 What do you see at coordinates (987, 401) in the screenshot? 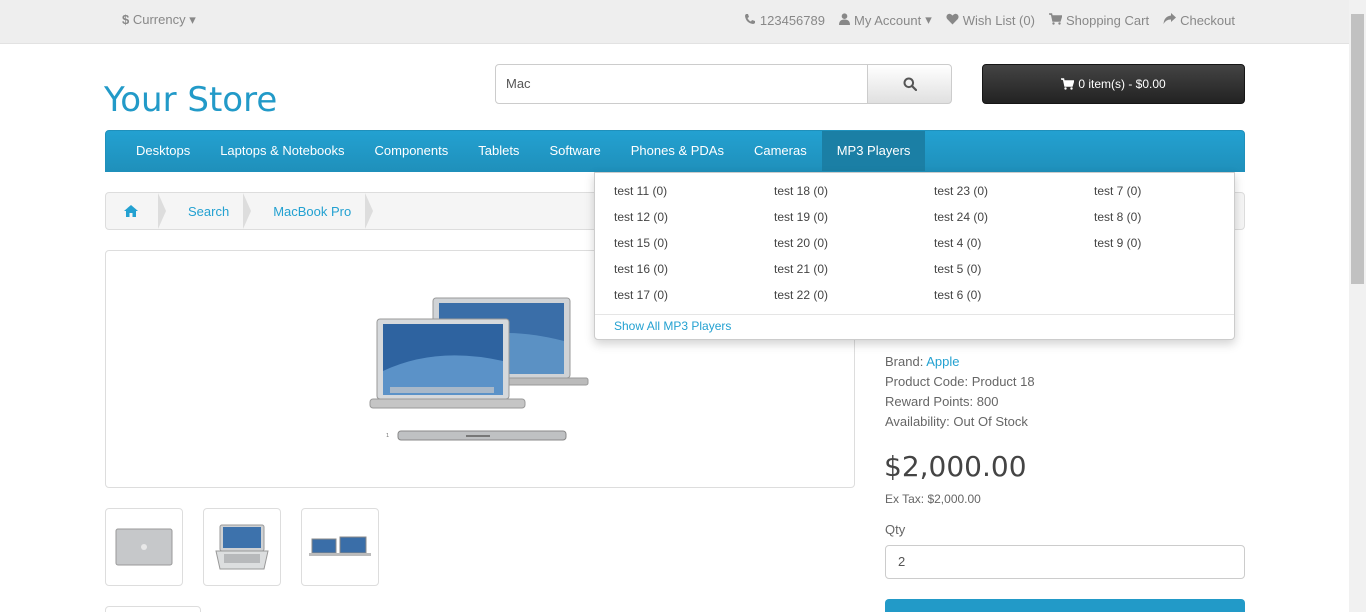
I see `reward-points-value: 800` at bounding box center [987, 401].